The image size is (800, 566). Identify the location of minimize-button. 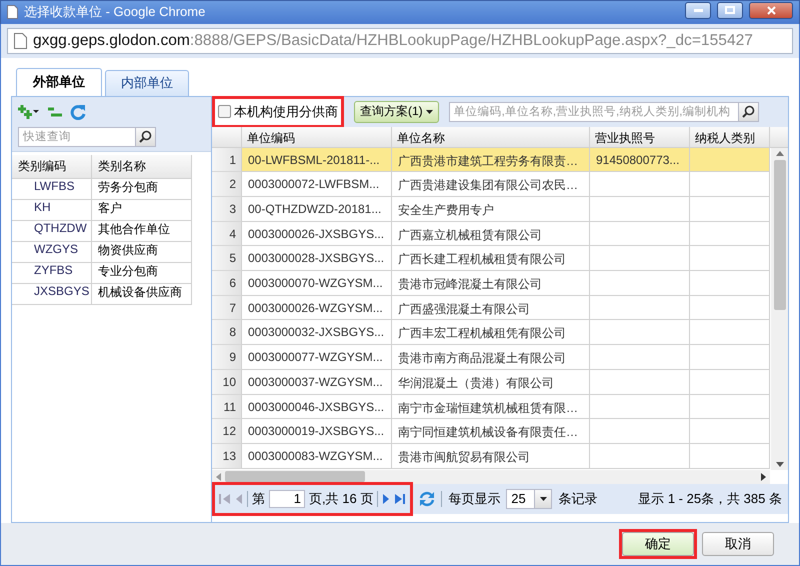
(698, 10).